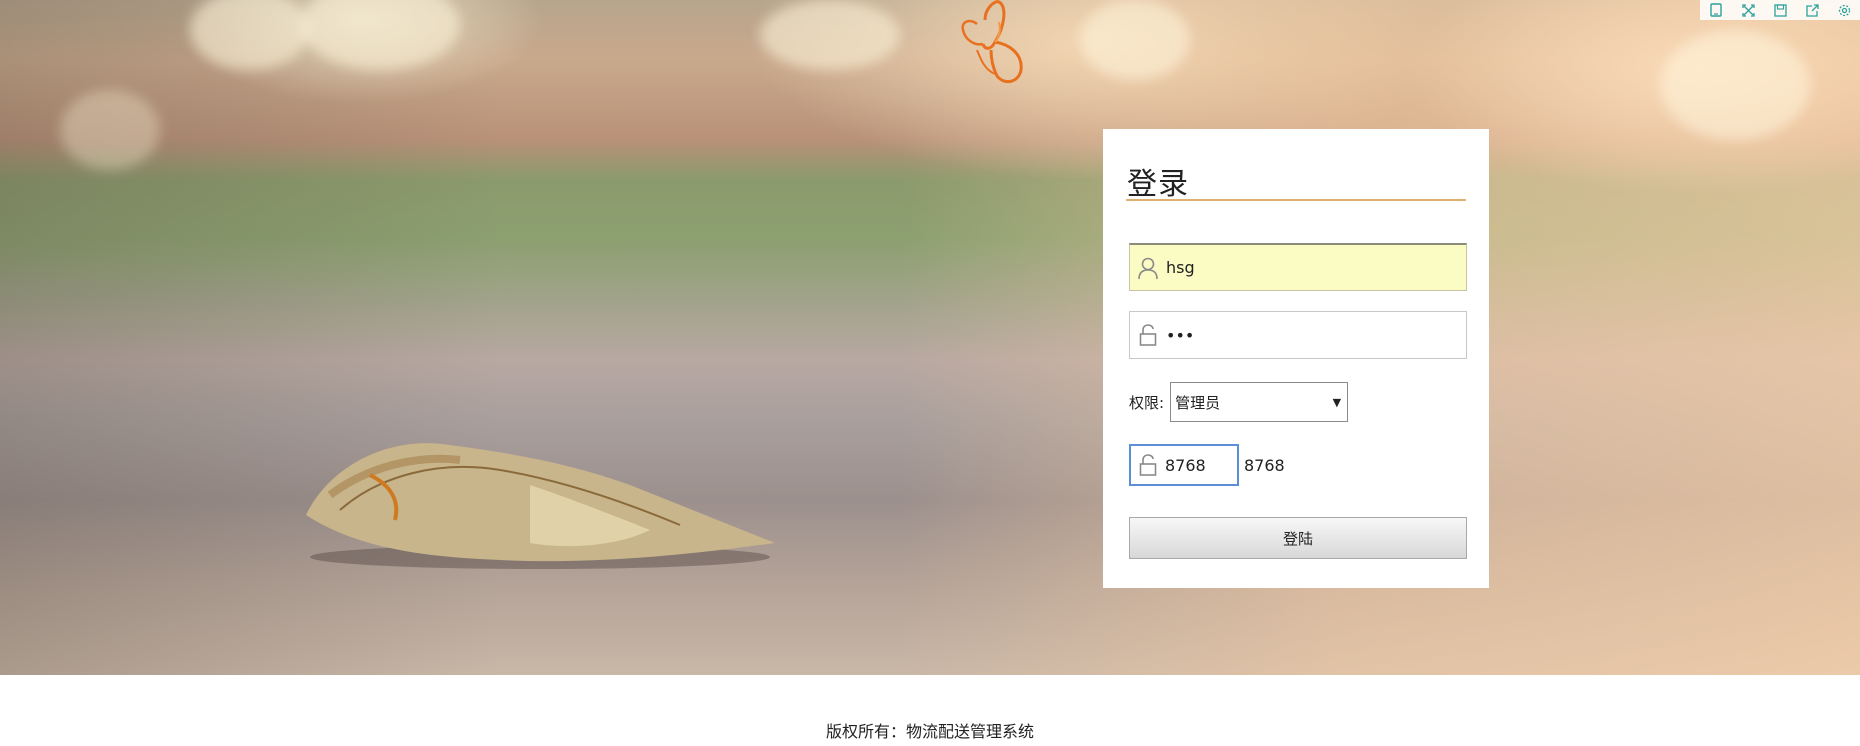 The width and height of the screenshot is (1860, 746). Describe the element at coordinates (1337, 402) in the screenshot. I see `chevron-down-icon: ▼` at that location.